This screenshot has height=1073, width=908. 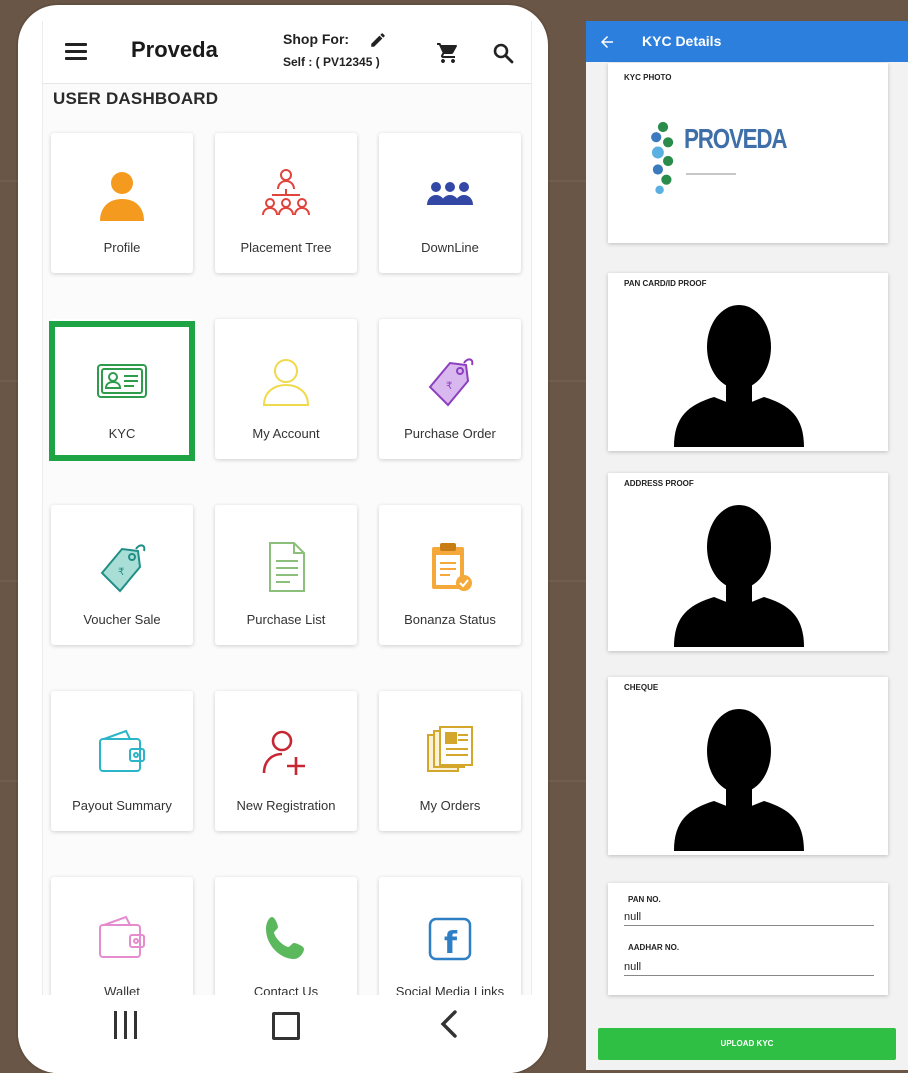 I want to click on pan-no-field: null, so click(x=749, y=918).